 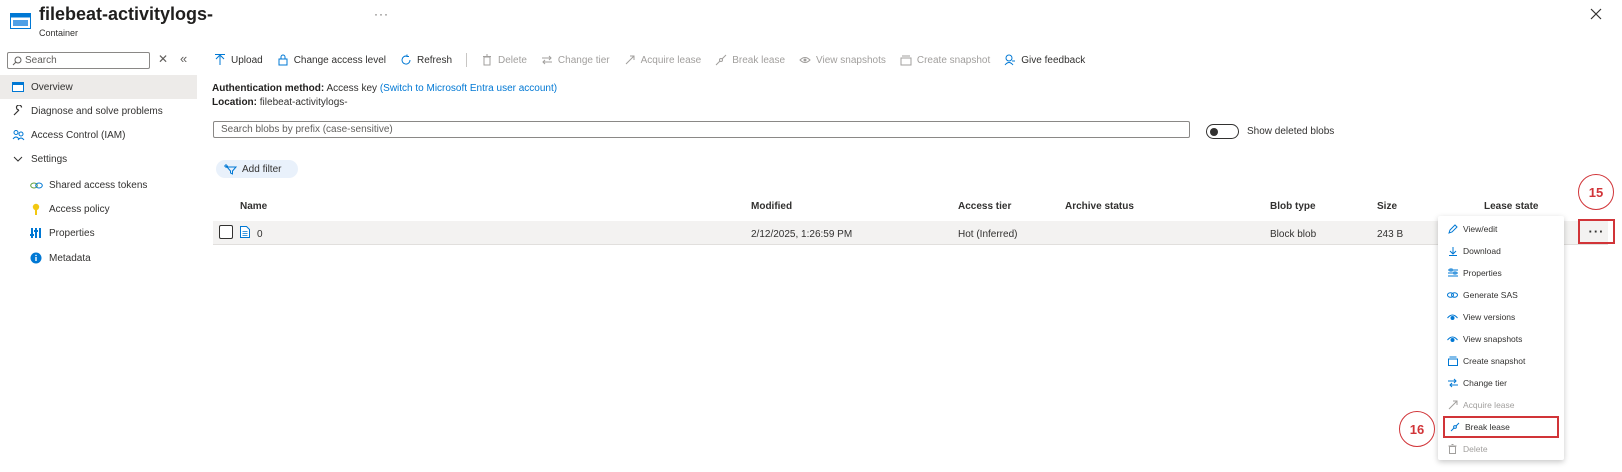 I want to click on cell-modified: 2/12/2025, 1:26:59 PM, so click(x=802, y=234).